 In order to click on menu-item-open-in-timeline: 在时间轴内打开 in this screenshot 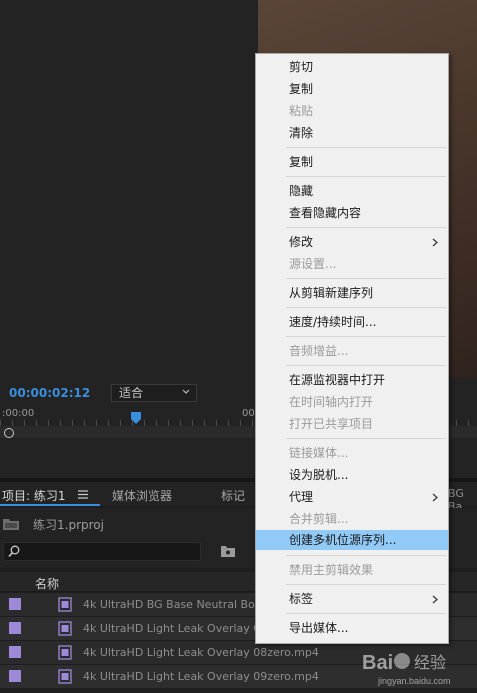, I will do `click(352, 402)`.